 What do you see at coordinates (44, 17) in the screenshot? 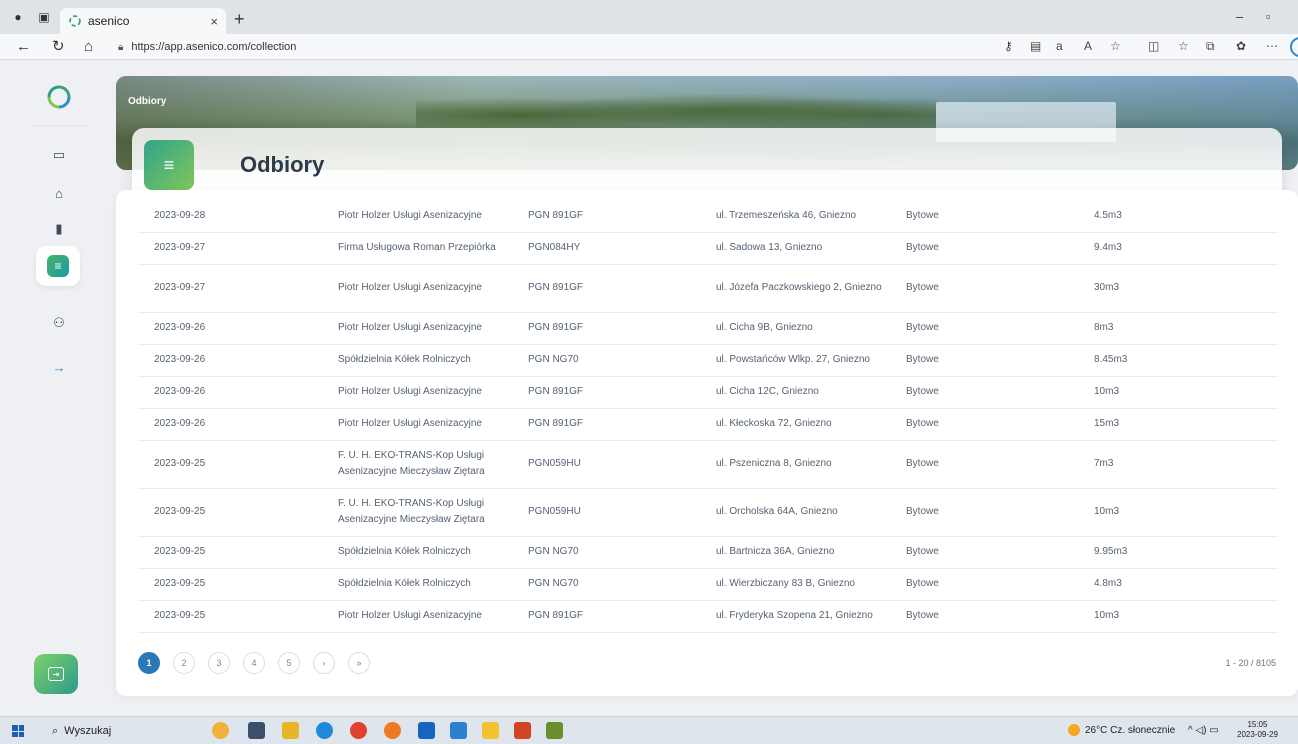
I see `tab-actions-icon: ▣` at bounding box center [44, 17].